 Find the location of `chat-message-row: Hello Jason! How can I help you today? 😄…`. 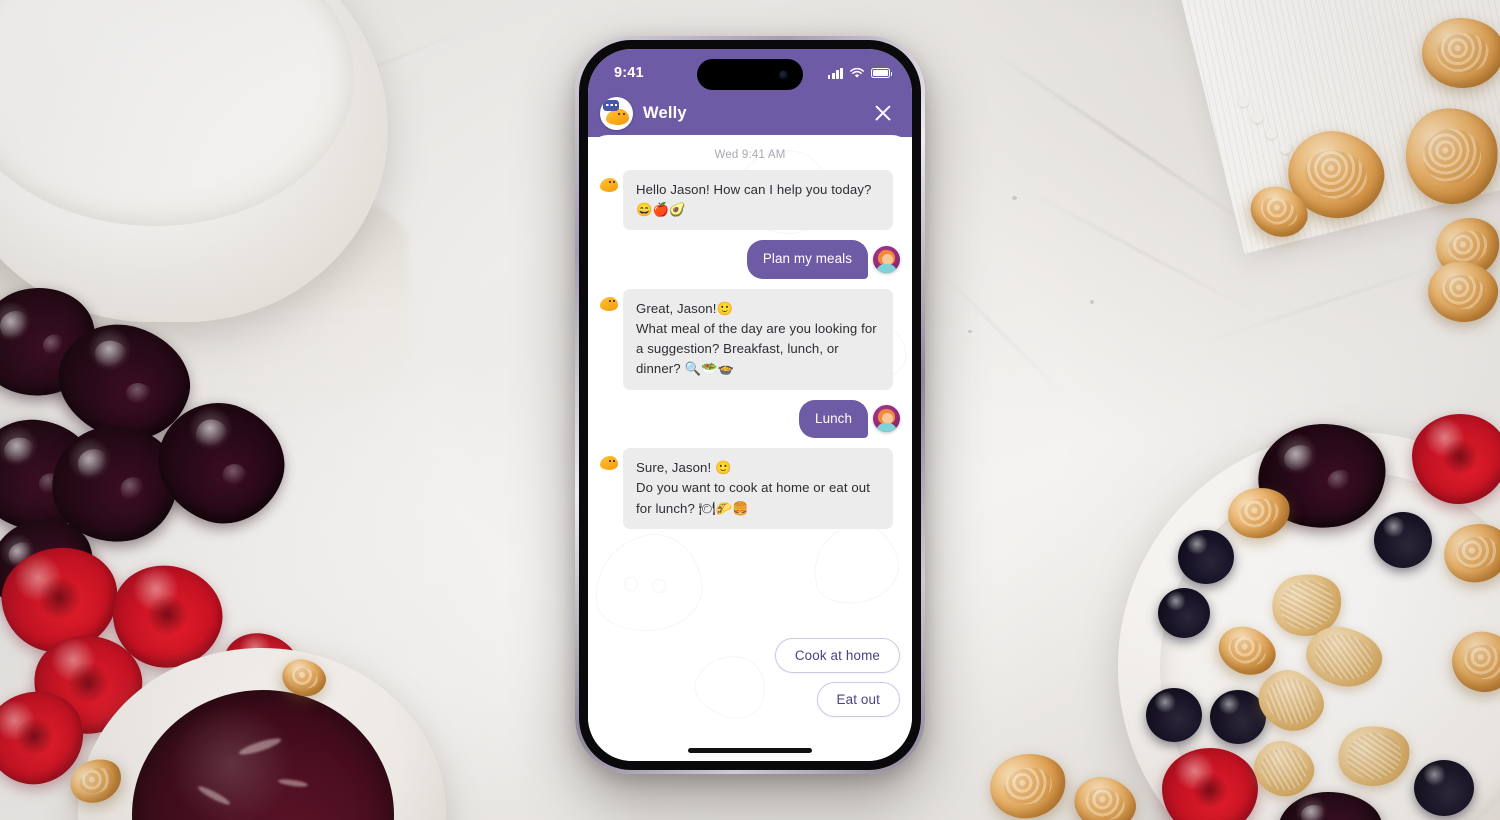

chat-message-row: Hello Jason! How can I help you today? 😄… is located at coordinates (750, 200).